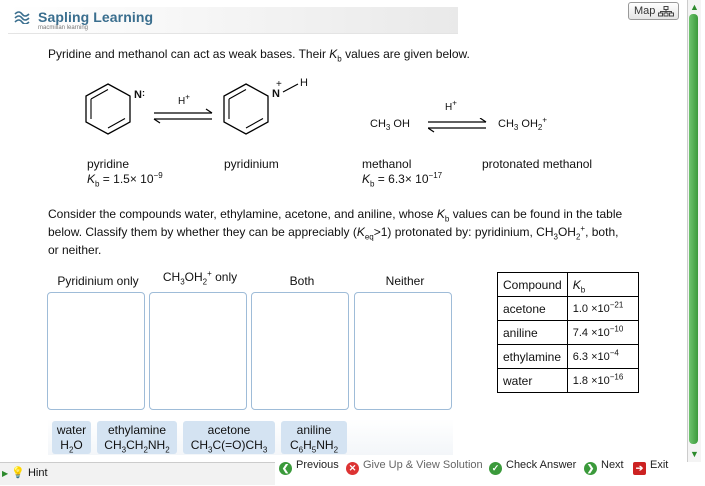 This screenshot has height=486, width=705. I want to click on drop-zone-pyridinium-only, so click(96, 351).